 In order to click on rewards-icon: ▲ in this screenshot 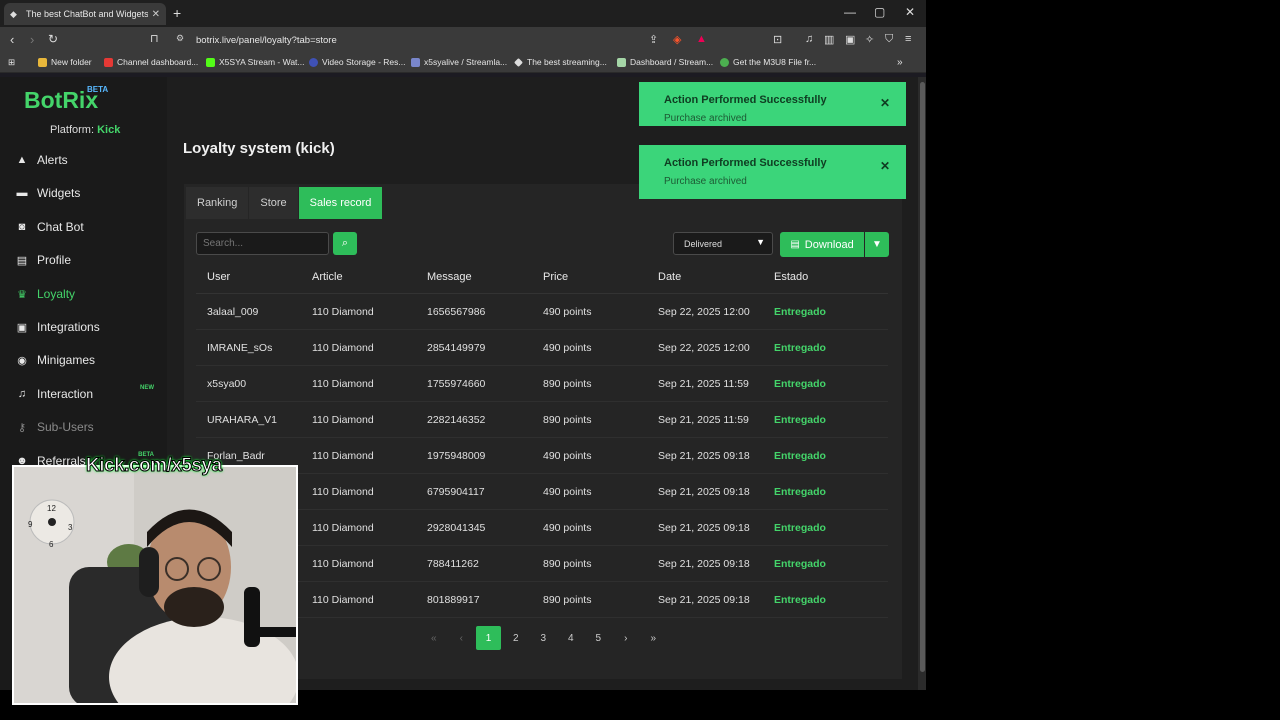, I will do `click(701, 39)`.